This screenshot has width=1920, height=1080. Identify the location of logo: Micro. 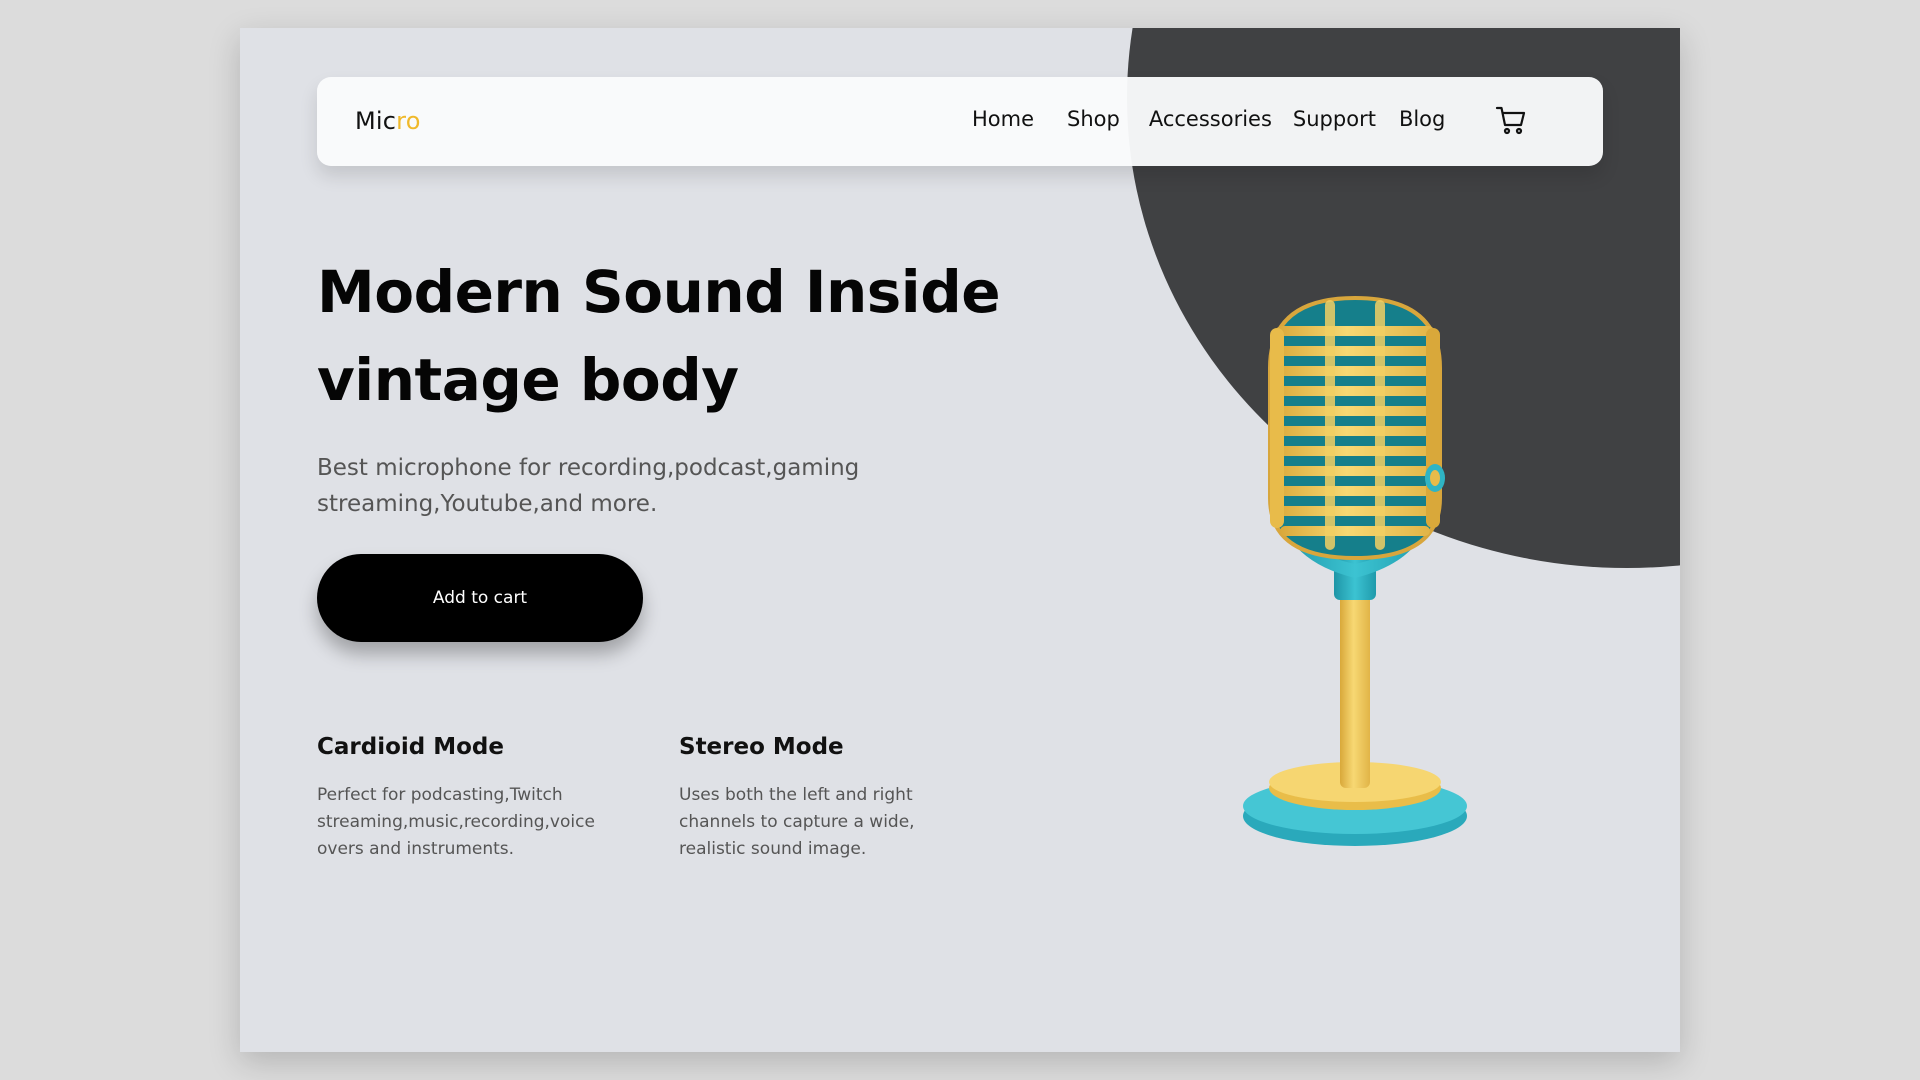
(388, 121).